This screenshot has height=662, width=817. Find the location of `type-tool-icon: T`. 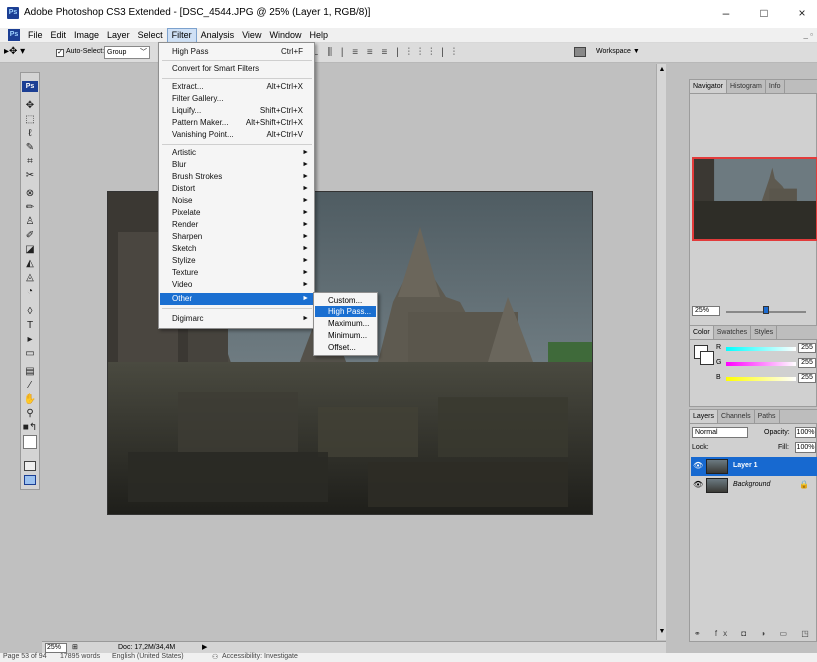

type-tool-icon: T is located at coordinates (30, 326).